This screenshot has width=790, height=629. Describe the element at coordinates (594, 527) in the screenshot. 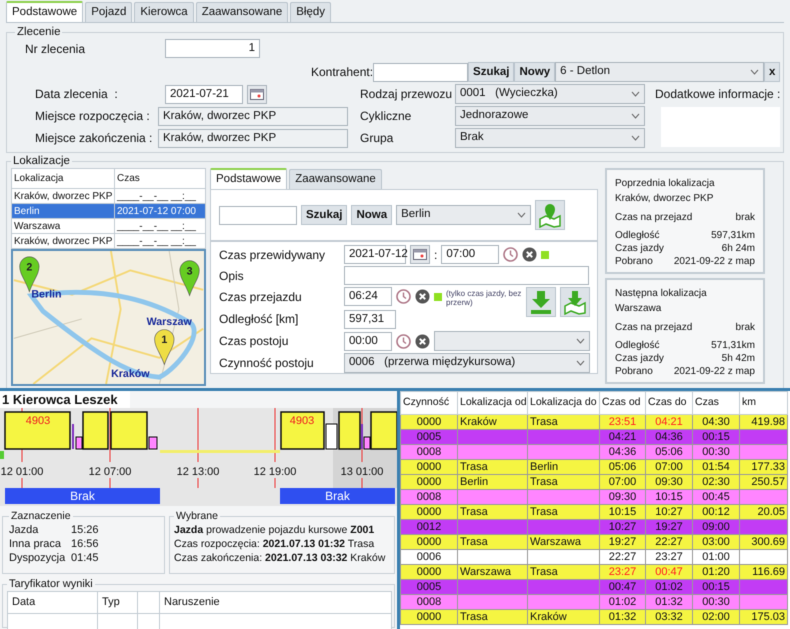

I see `table-row: 0012 10:27 19:27 09:00` at that location.